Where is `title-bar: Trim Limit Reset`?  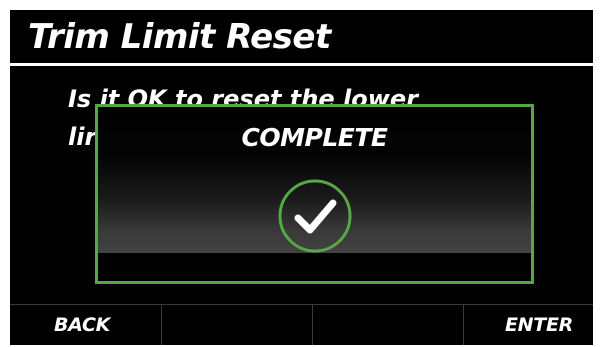 title-bar: Trim Limit Reset is located at coordinates (301, 36).